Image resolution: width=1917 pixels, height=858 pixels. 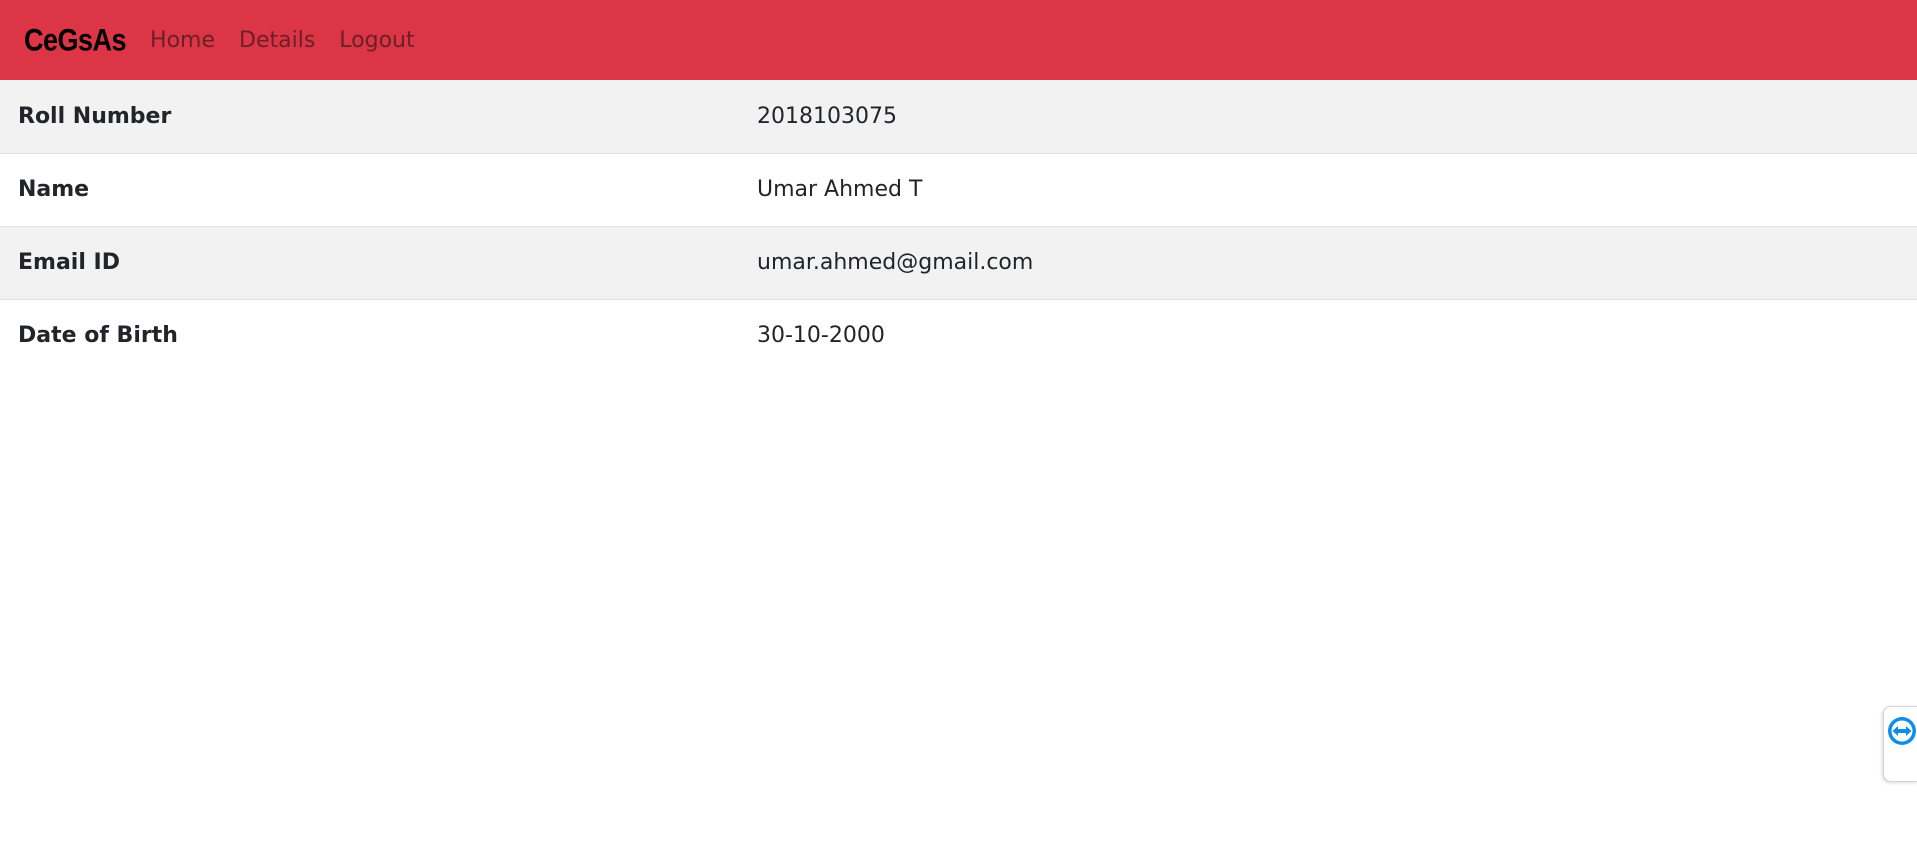 I want to click on roll-number-label: Roll Number, so click(x=369, y=117).